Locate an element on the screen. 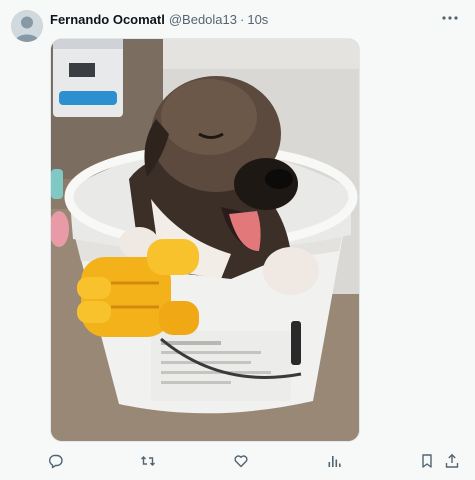  share-icon is located at coordinates (452, 460).